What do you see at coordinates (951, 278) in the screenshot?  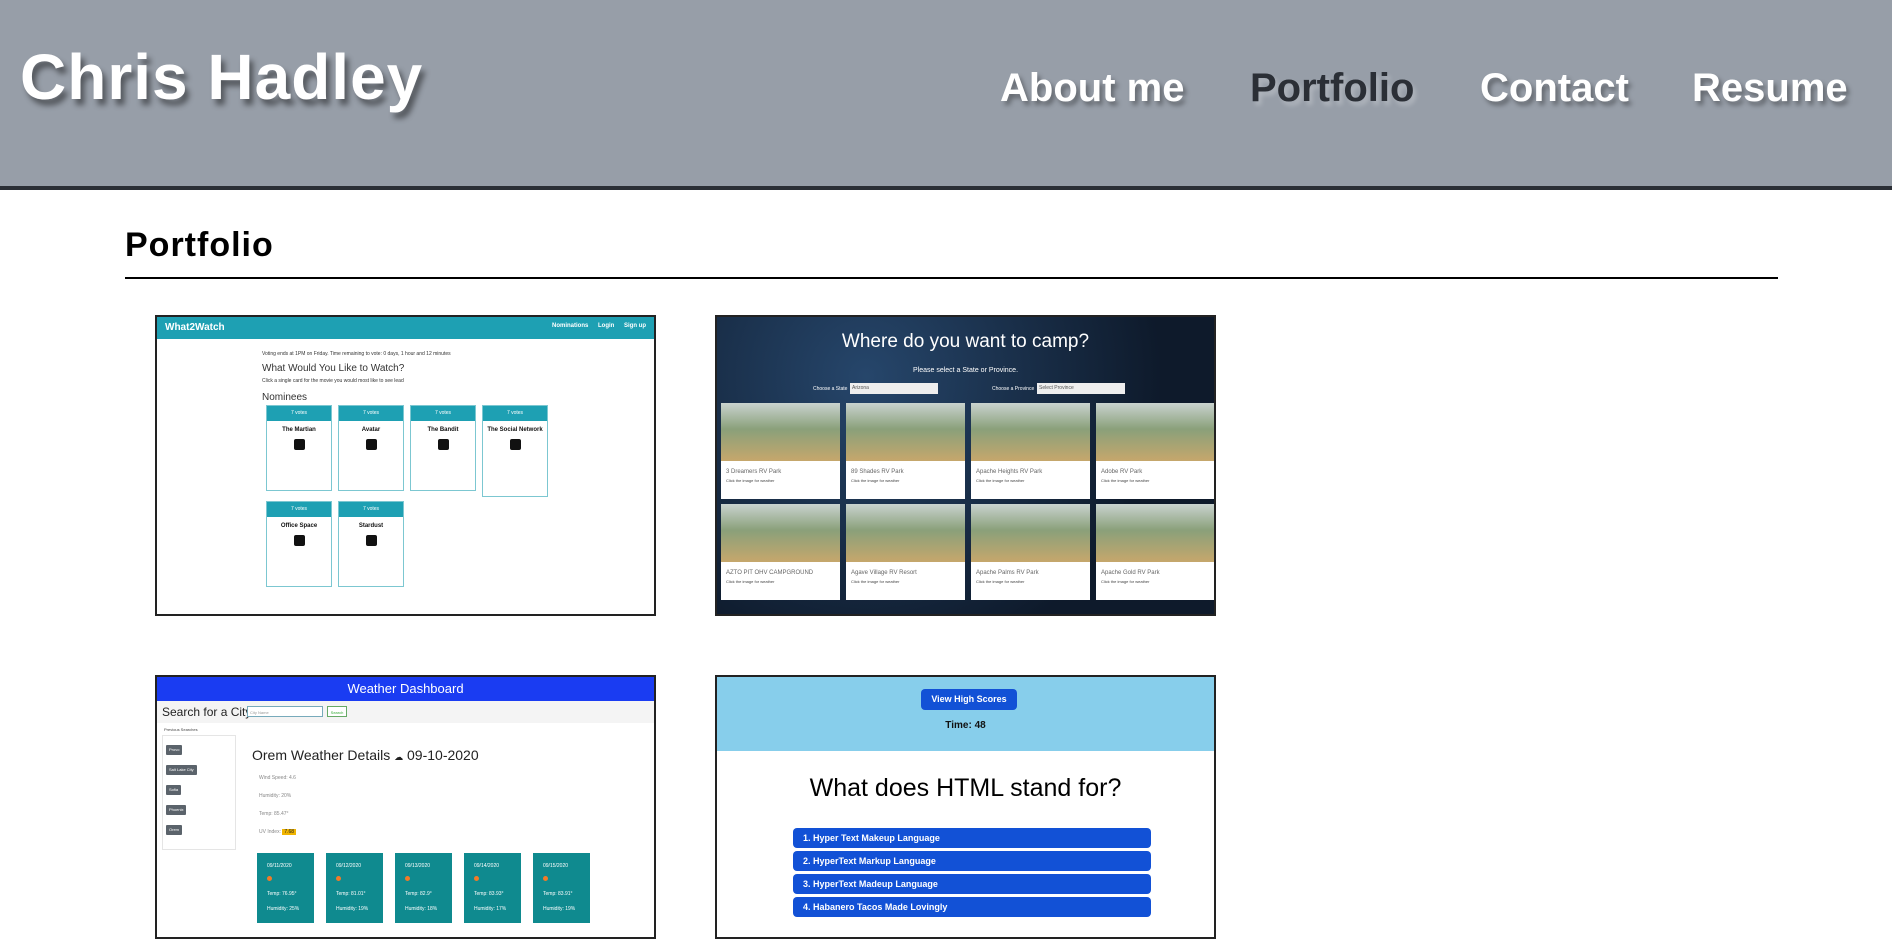 I see `title-divider` at bounding box center [951, 278].